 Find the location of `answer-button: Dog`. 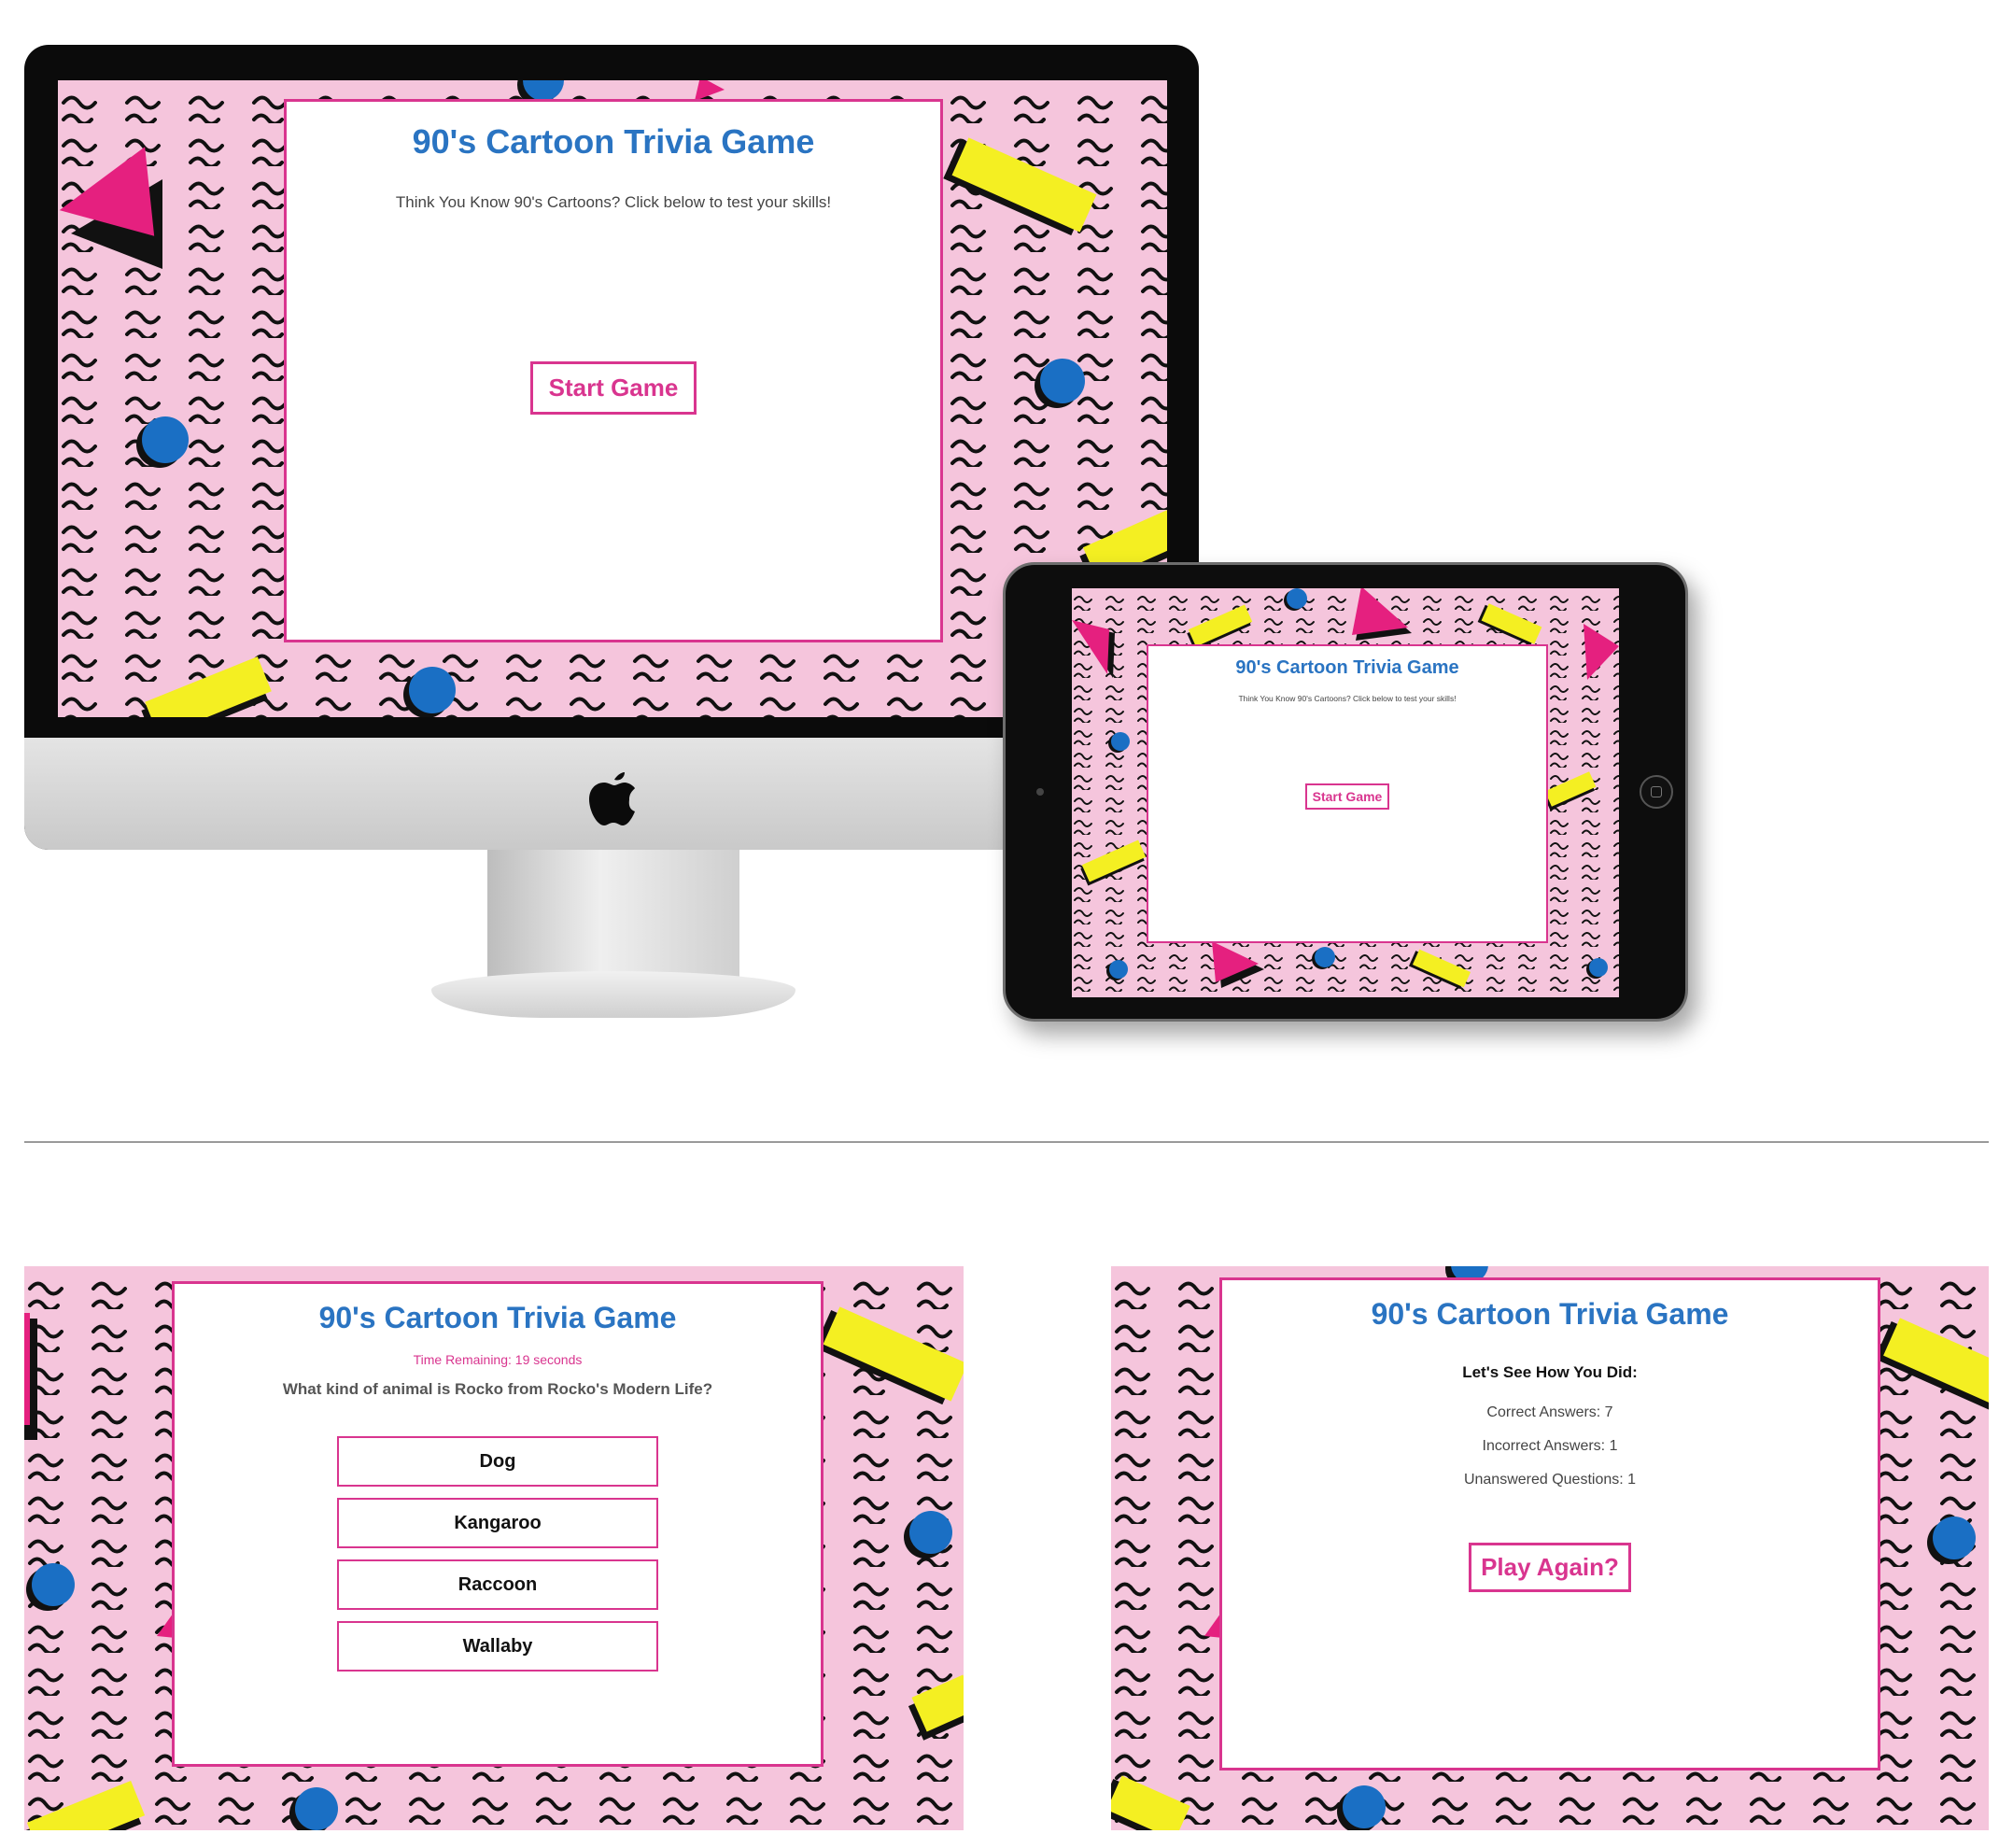

answer-button: Dog is located at coordinates (498, 1461).